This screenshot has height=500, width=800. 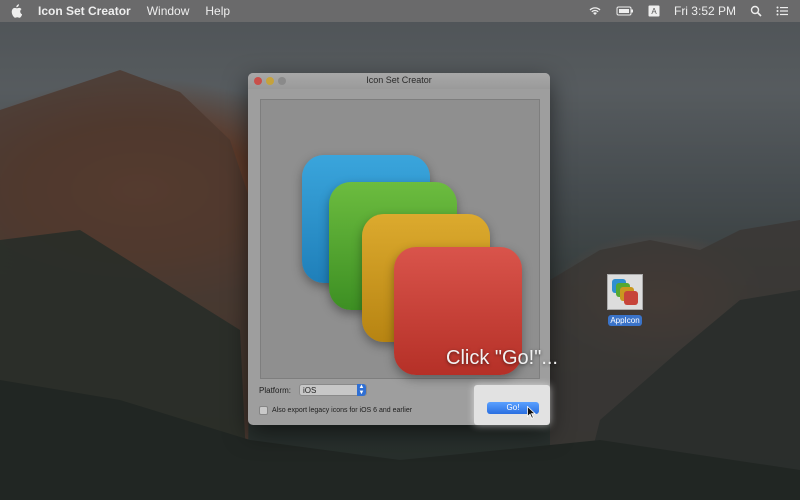 I want to click on platform-label: Platform:, so click(x=275, y=390).